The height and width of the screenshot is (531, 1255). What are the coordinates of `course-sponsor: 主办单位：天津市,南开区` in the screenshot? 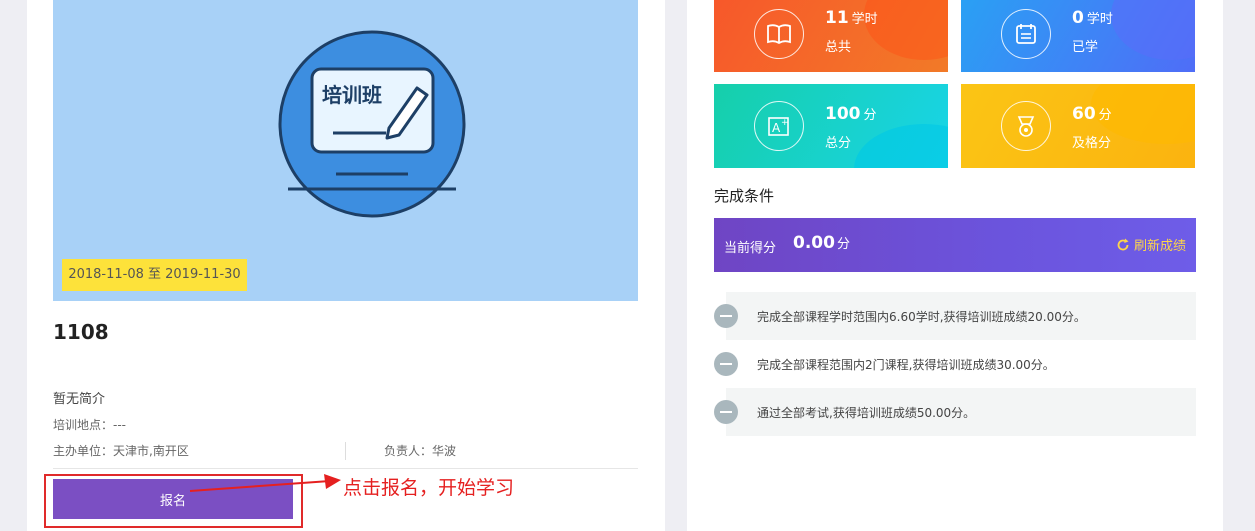 It's located at (121, 451).